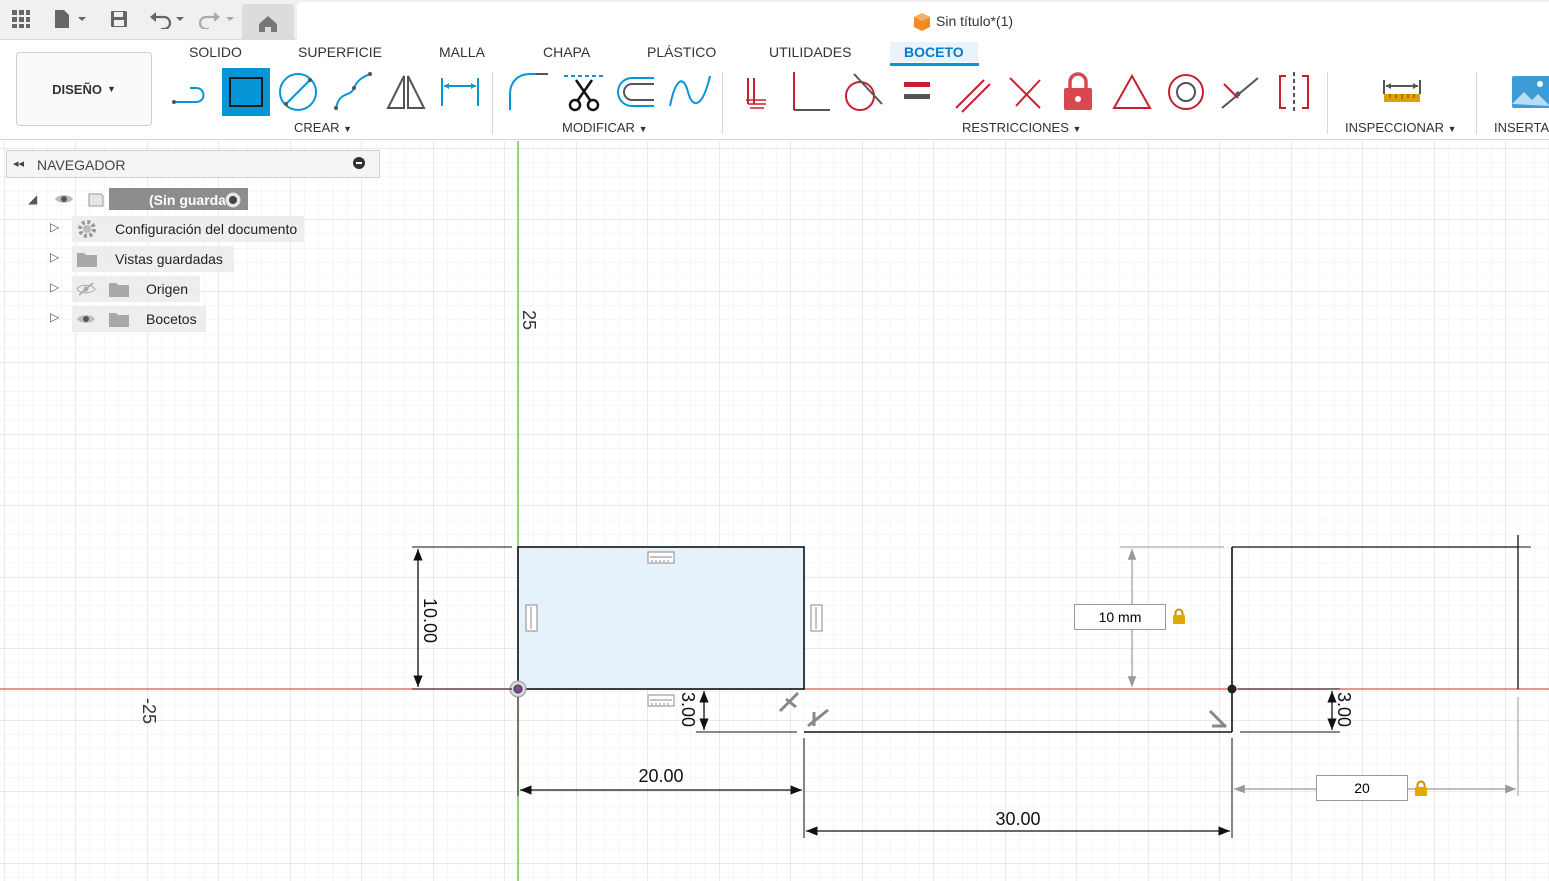 This screenshot has height=881, width=1549. I want to click on tab-superficie: SUPERFICIE, so click(340, 52).